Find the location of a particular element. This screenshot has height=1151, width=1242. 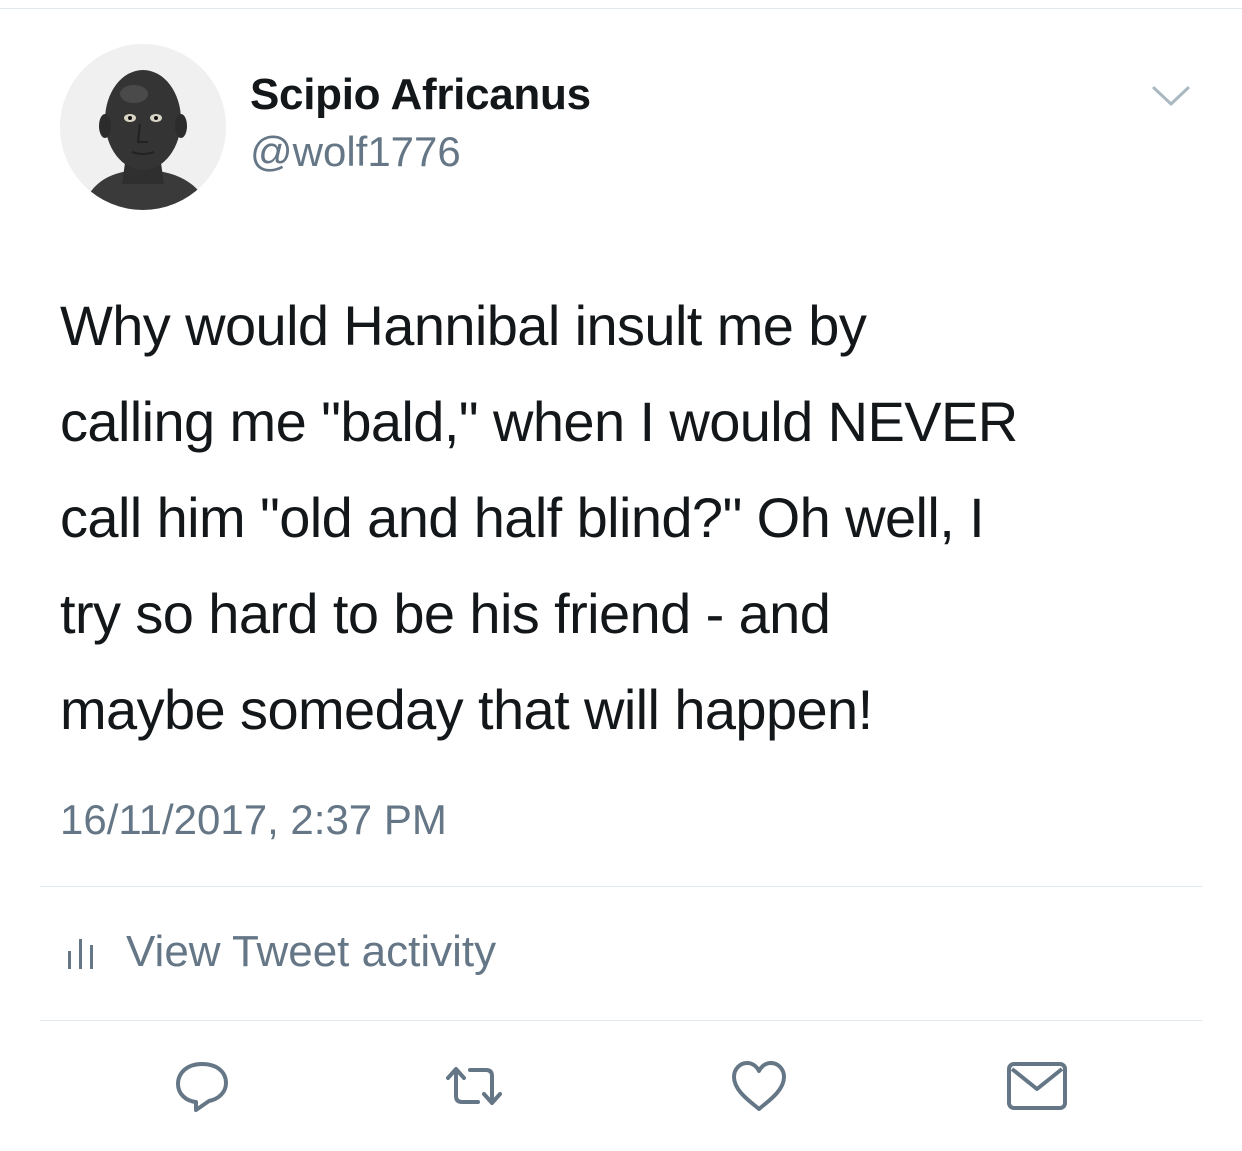

author-handle: @wolf1776 is located at coordinates (355, 152).